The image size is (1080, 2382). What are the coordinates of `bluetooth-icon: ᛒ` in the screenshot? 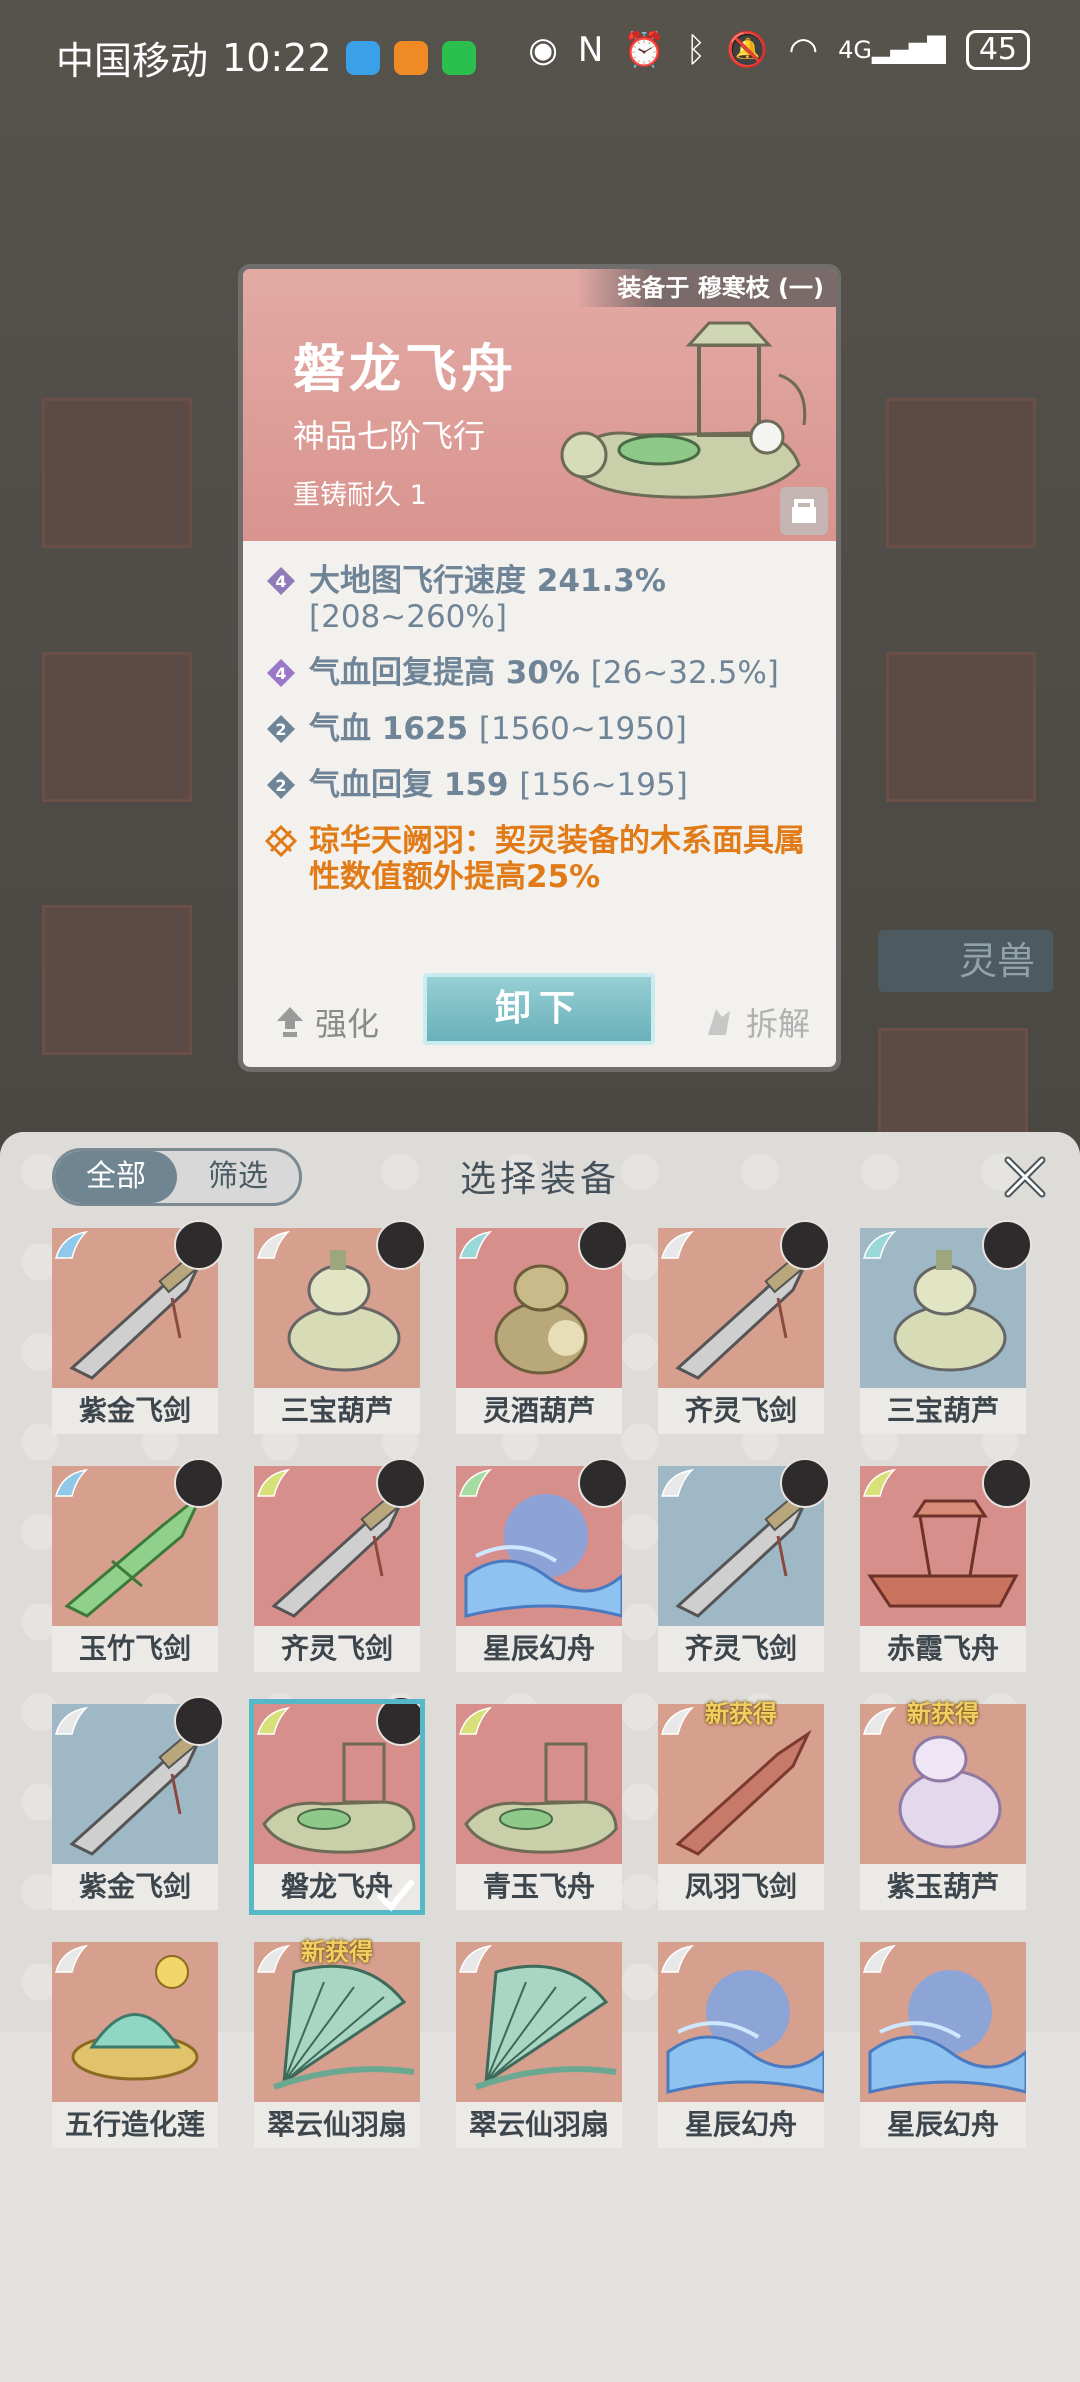 It's located at (696, 50).